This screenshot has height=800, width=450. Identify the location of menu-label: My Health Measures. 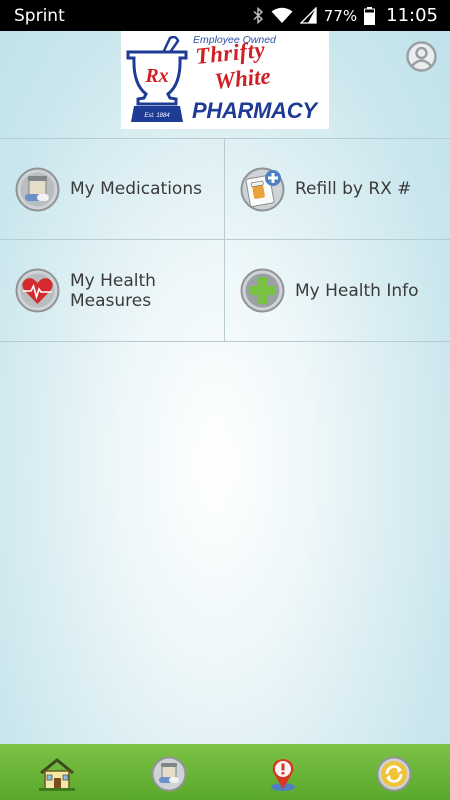
(113, 290).